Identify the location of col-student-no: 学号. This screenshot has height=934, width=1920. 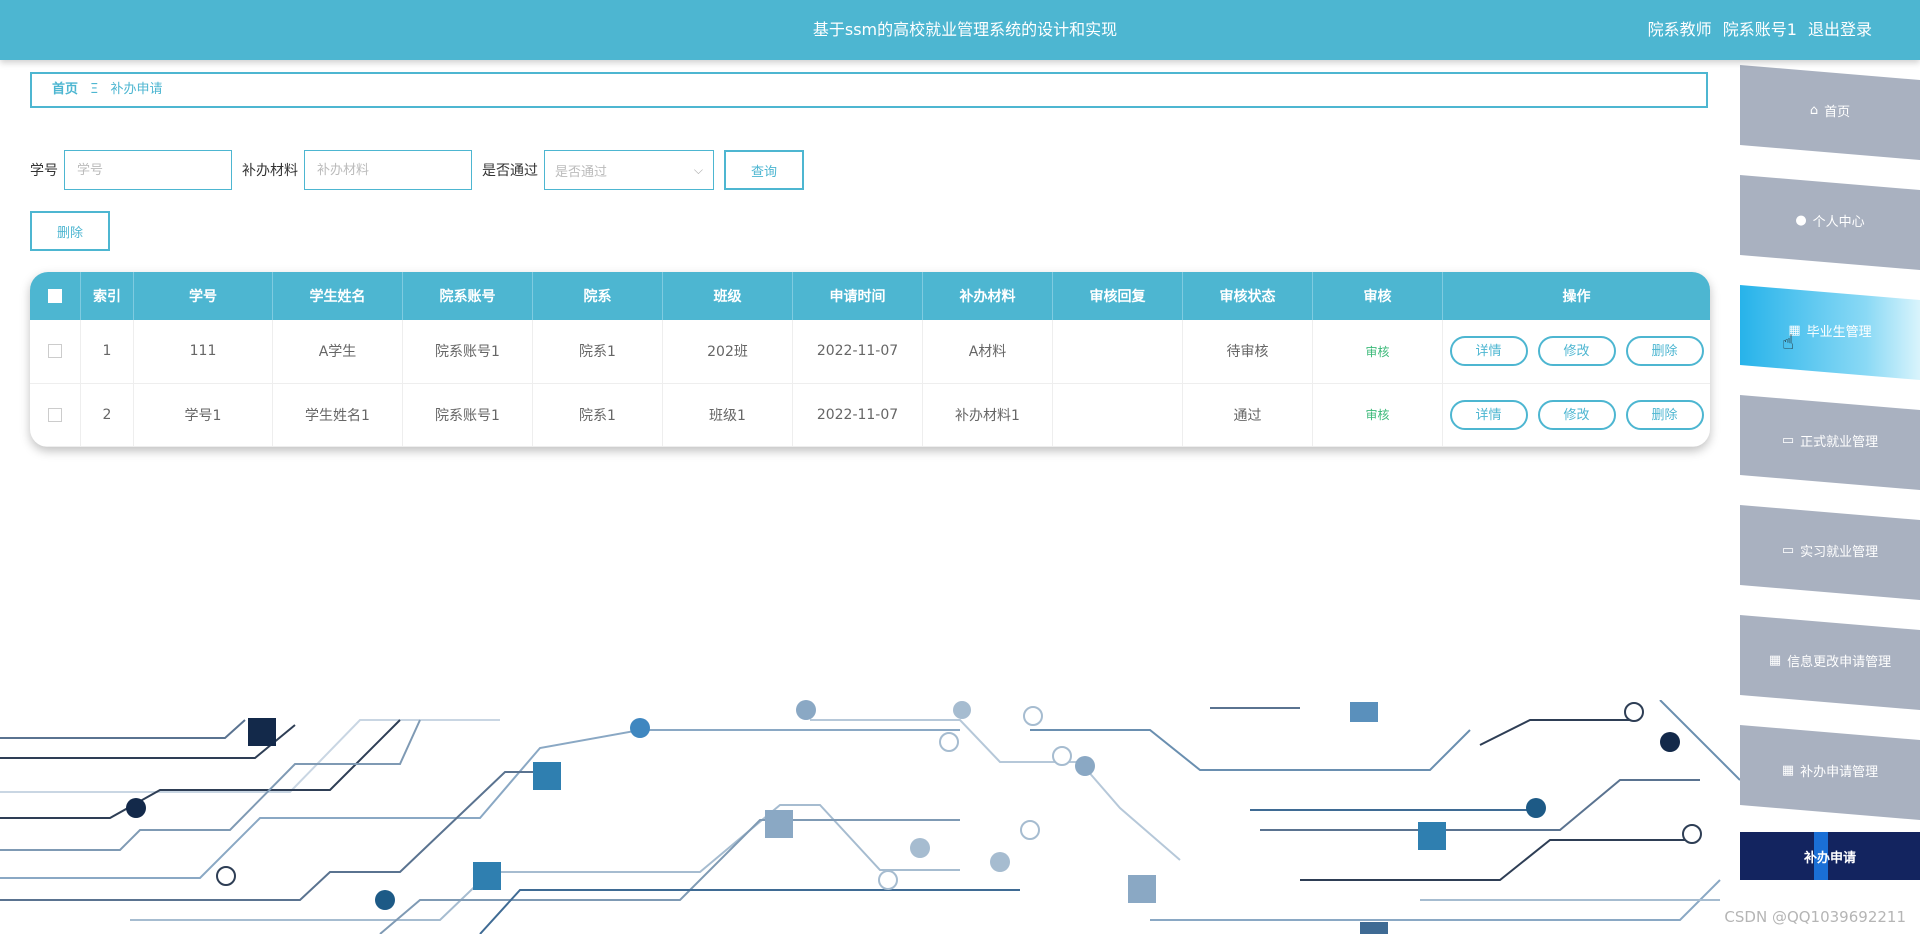
(203, 296).